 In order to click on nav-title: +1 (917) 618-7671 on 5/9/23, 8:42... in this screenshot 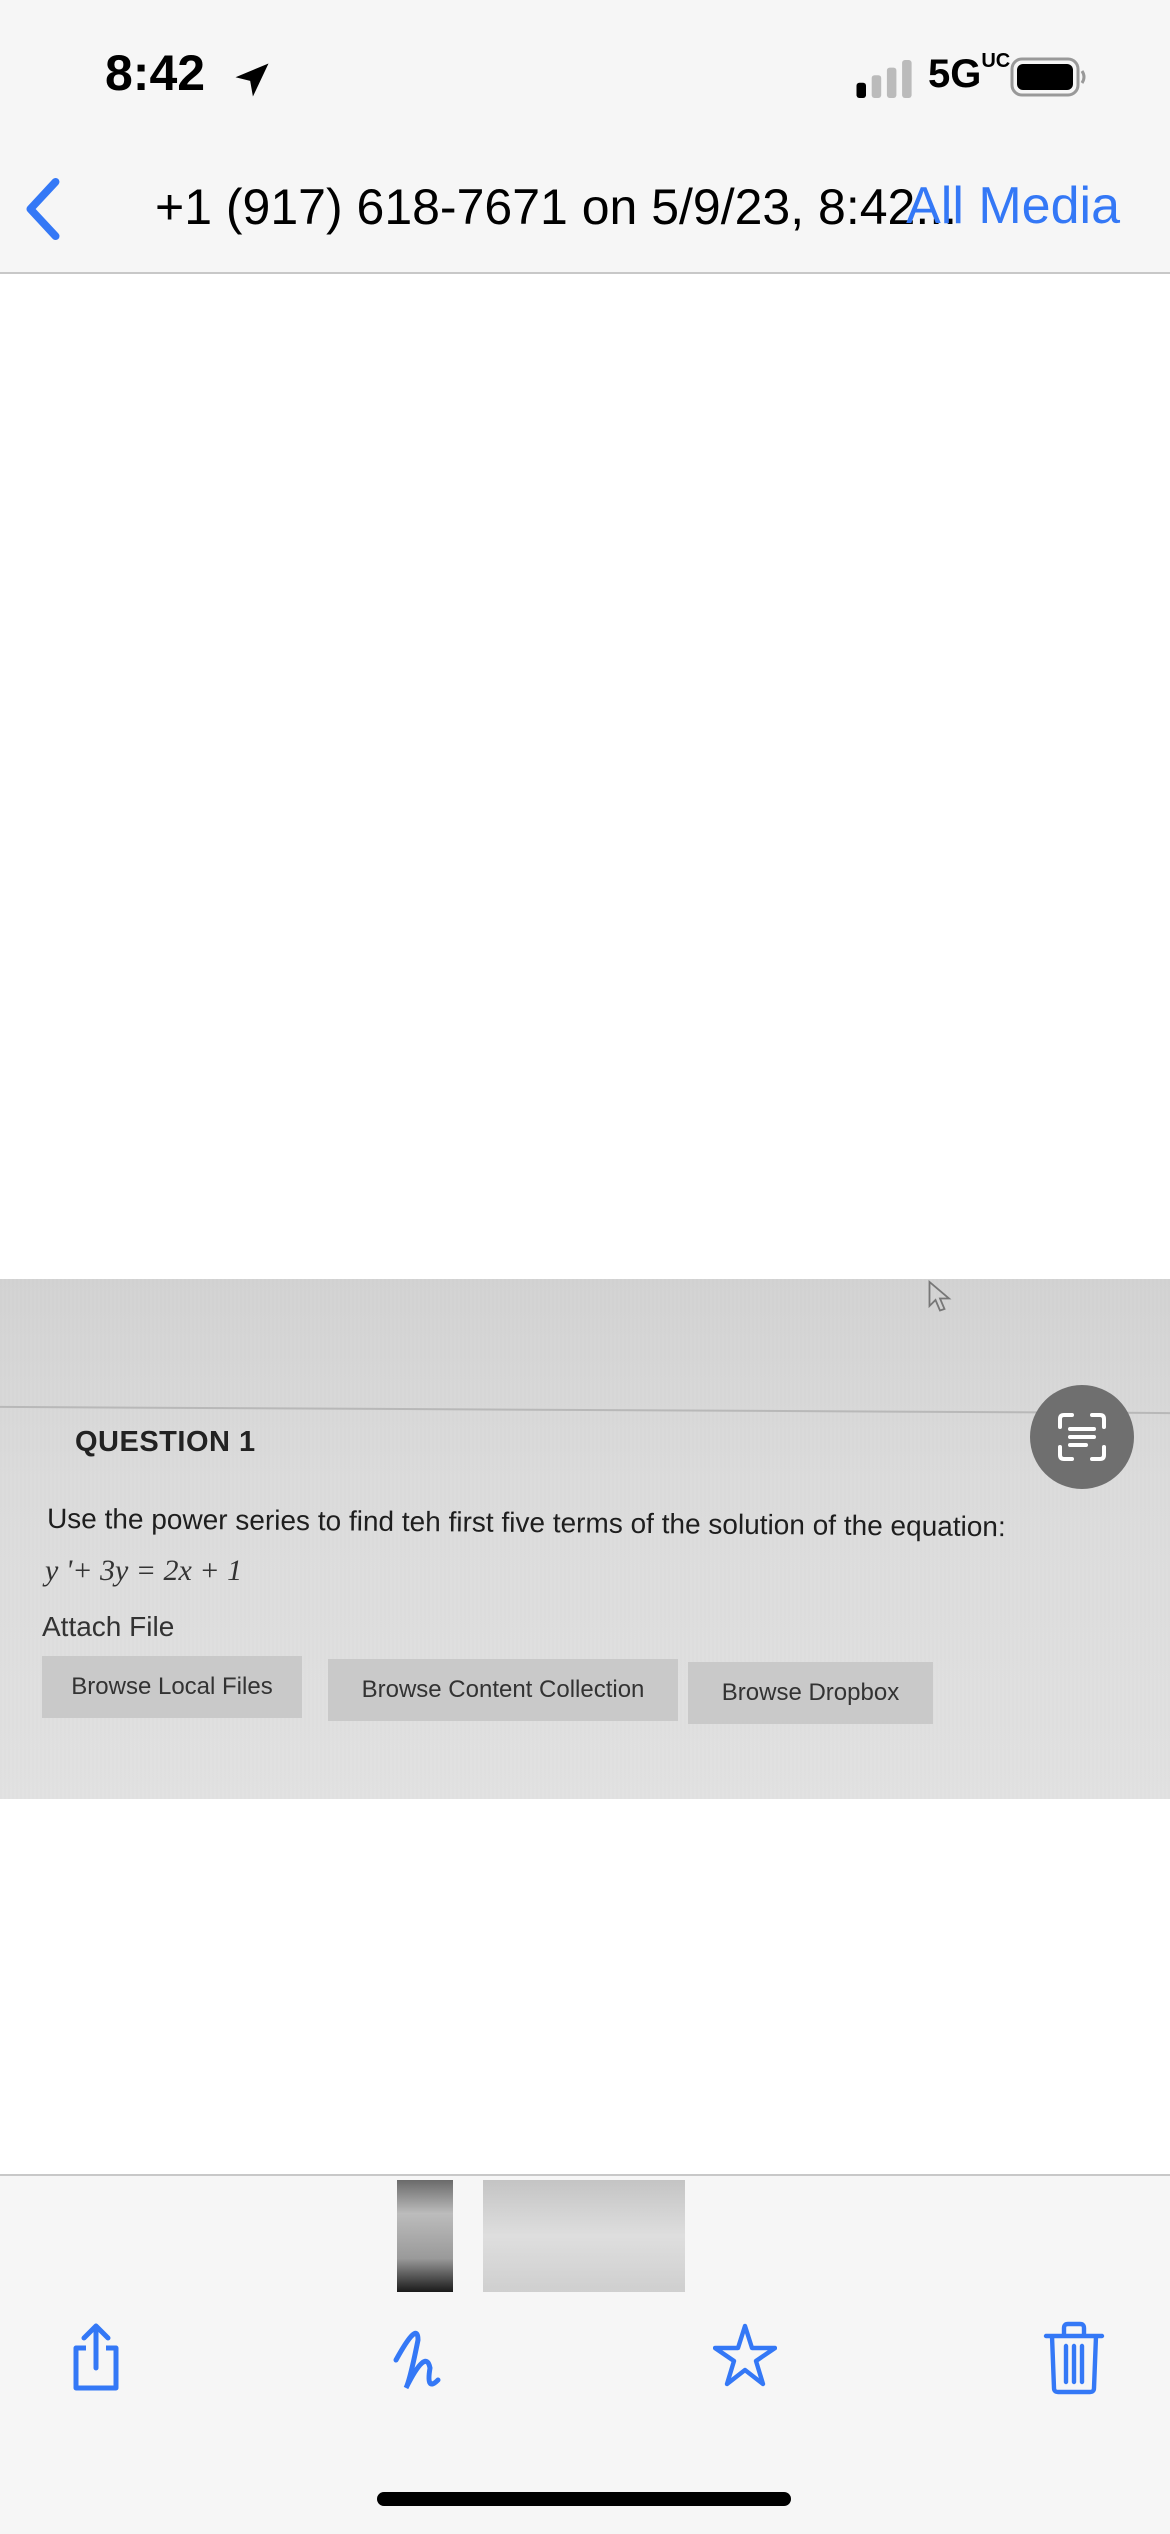, I will do `click(556, 207)`.